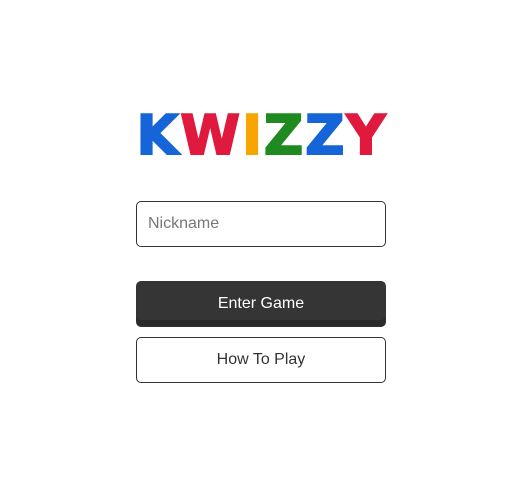 The height and width of the screenshot is (498, 521). I want to click on how-to-play-button: How To Play, so click(261, 360).